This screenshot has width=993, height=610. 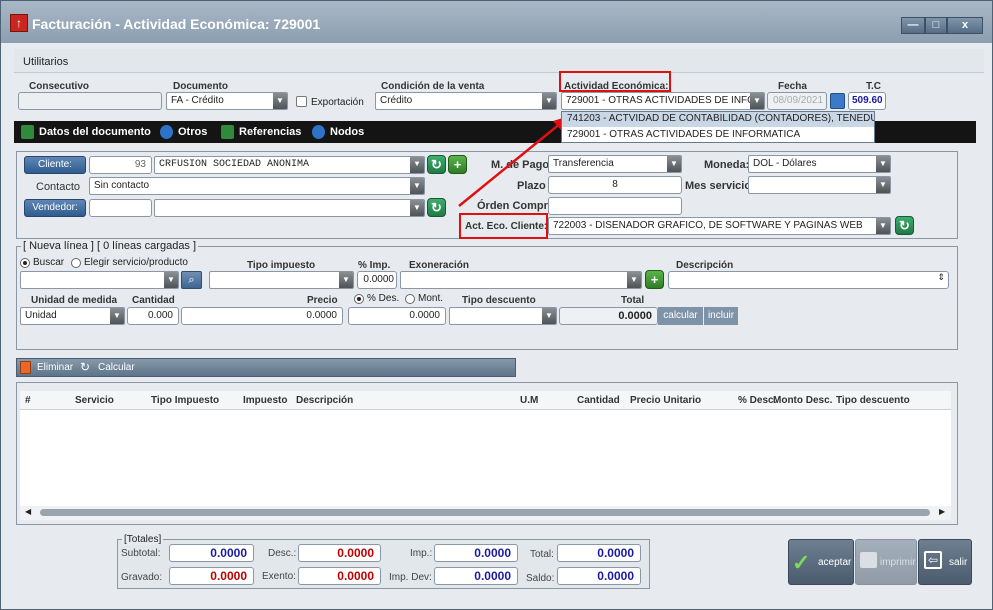 What do you see at coordinates (396, 100) in the screenshot?
I see `condicion-value: Crédito` at bounding box center [396, 100].